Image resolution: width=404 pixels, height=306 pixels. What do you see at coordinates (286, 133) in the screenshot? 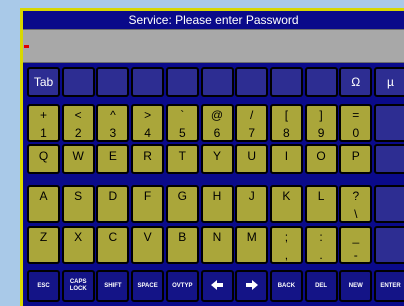
I see `key-label-bottom: 8` at bounding box center [286, 133].